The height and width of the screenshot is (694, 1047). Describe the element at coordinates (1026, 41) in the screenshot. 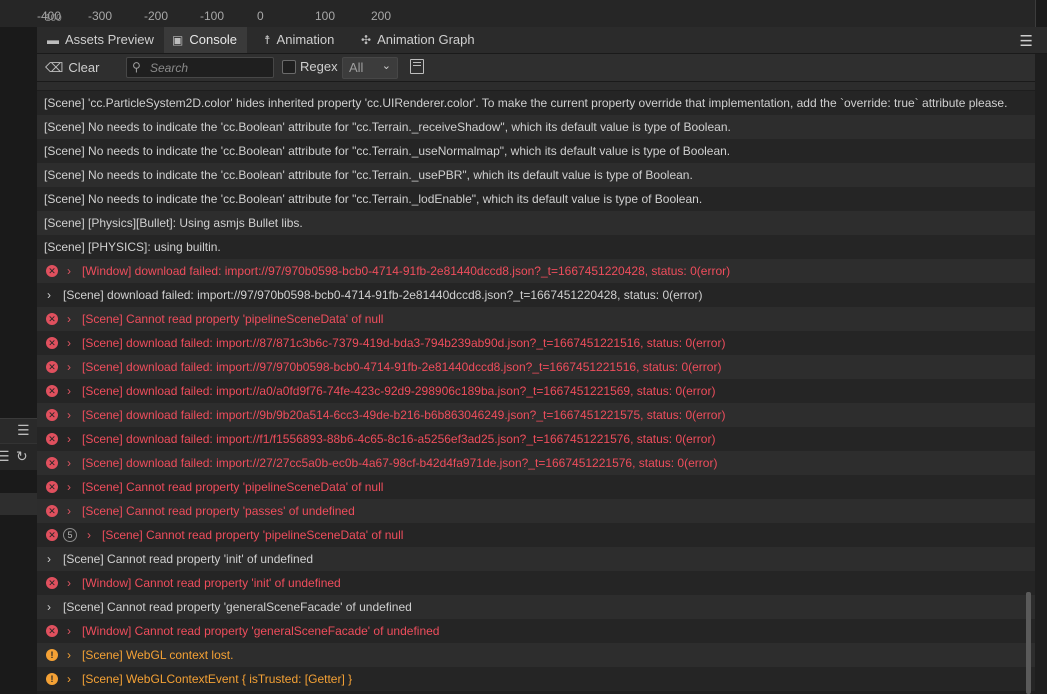

I see `panel-menu-icon: ☰` at that location.